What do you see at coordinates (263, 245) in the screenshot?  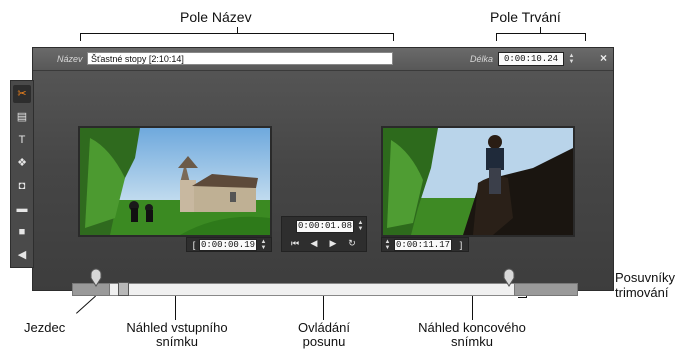 I see `in-frame-spinner: ▲ ▼` at bounding box center [263, 245].